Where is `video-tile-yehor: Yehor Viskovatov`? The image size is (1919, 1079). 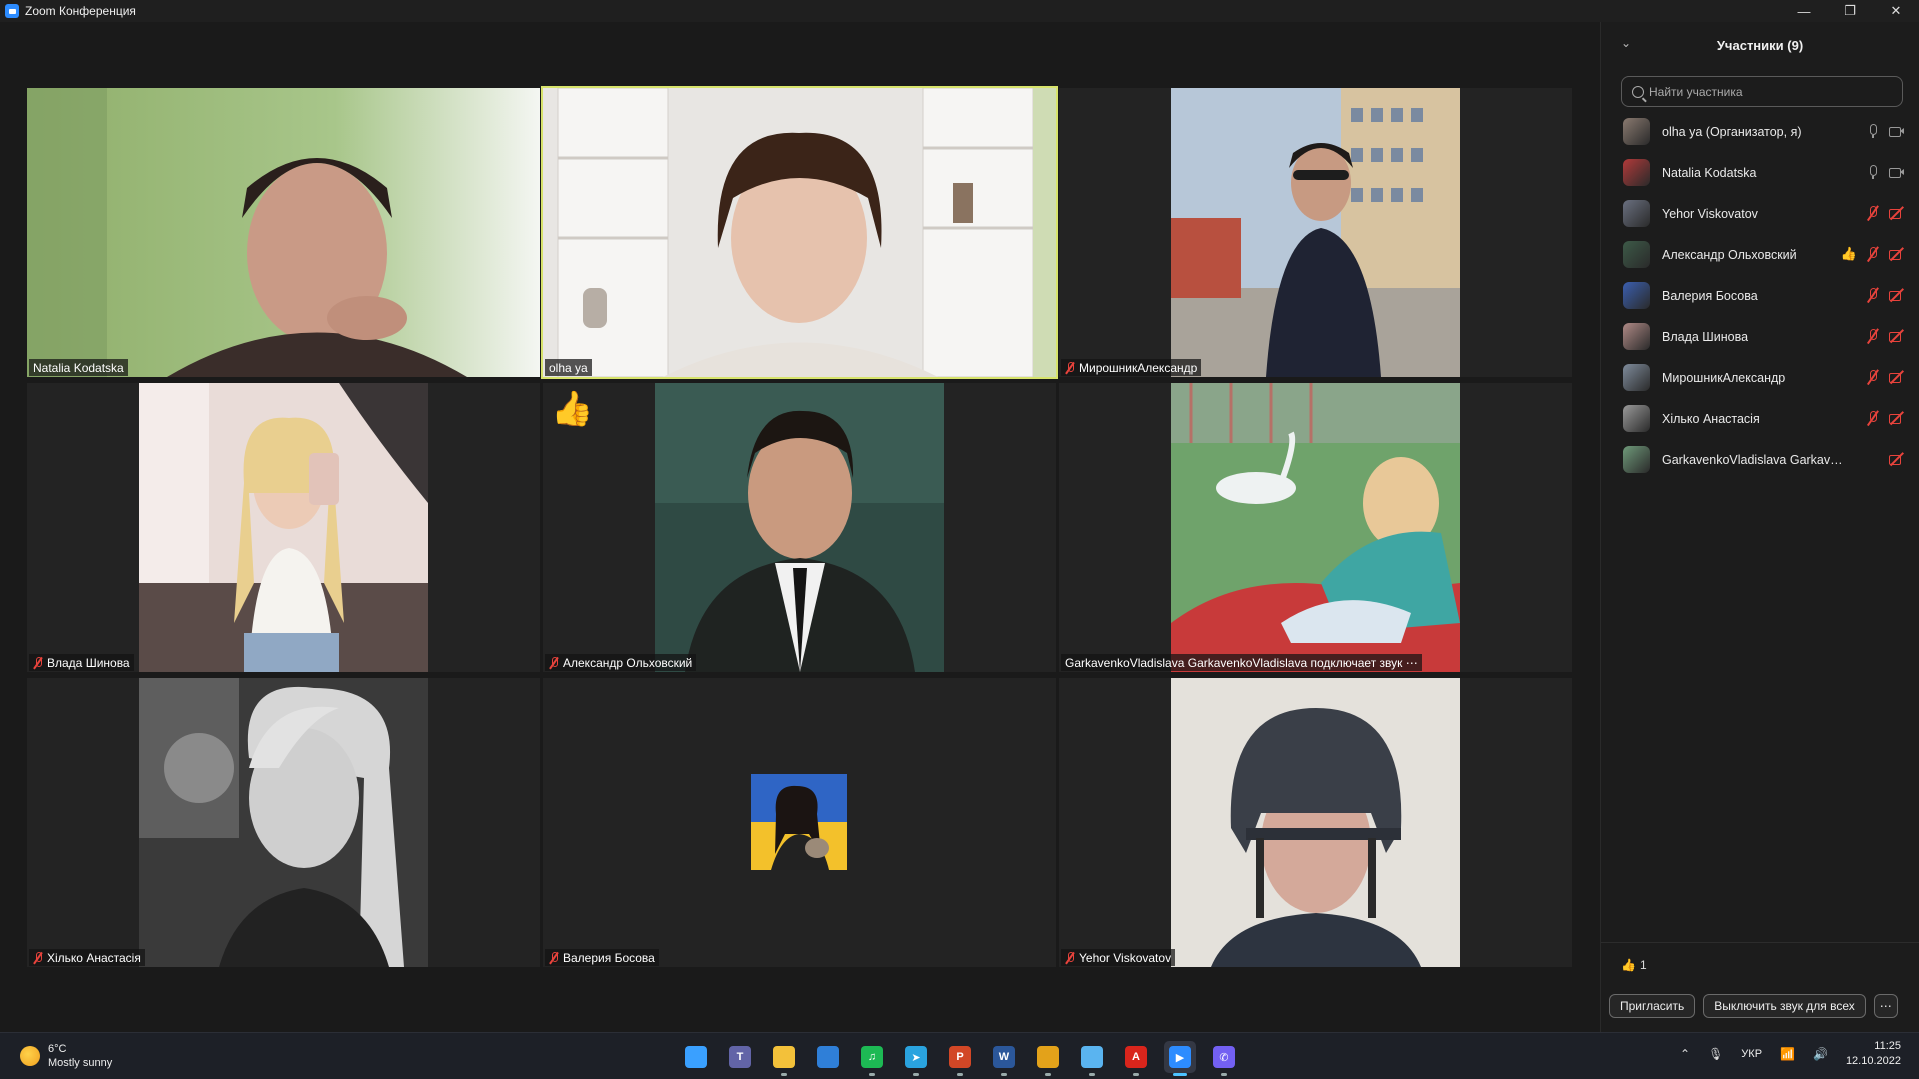 video-tile-yehor: Yehor Viskovatov is located at coordinates (1315, 822).